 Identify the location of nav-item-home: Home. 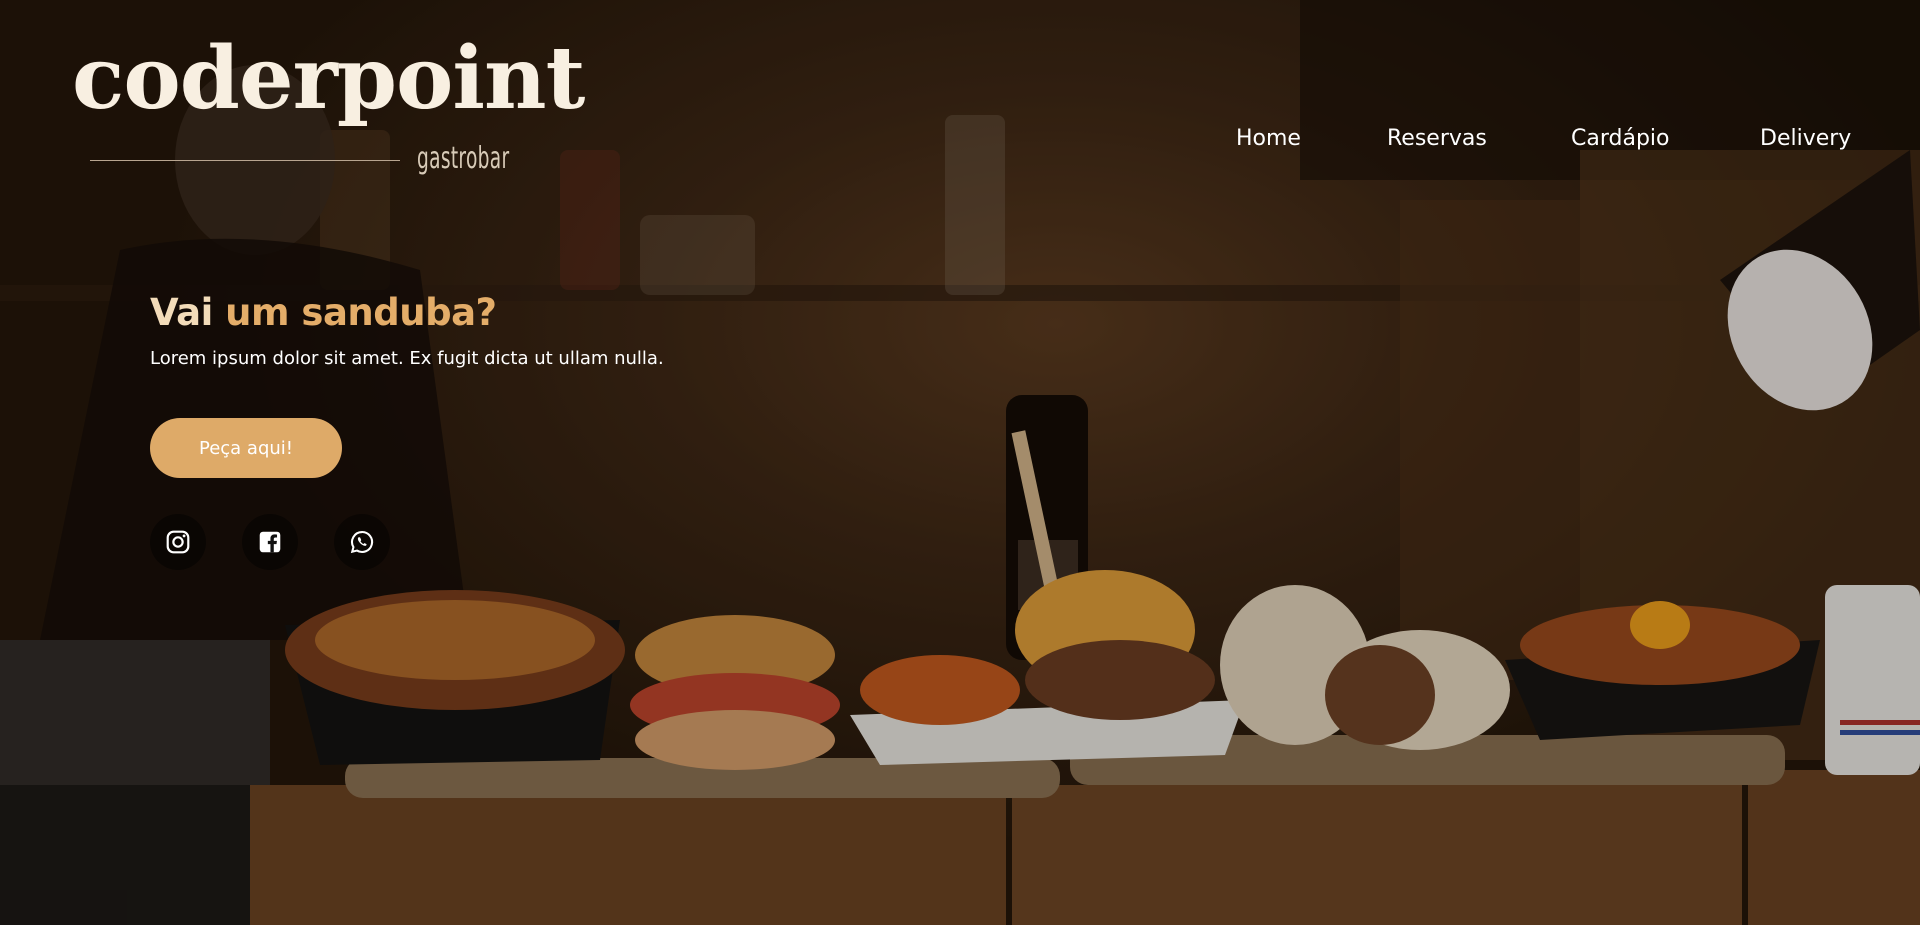
(1268, 138).